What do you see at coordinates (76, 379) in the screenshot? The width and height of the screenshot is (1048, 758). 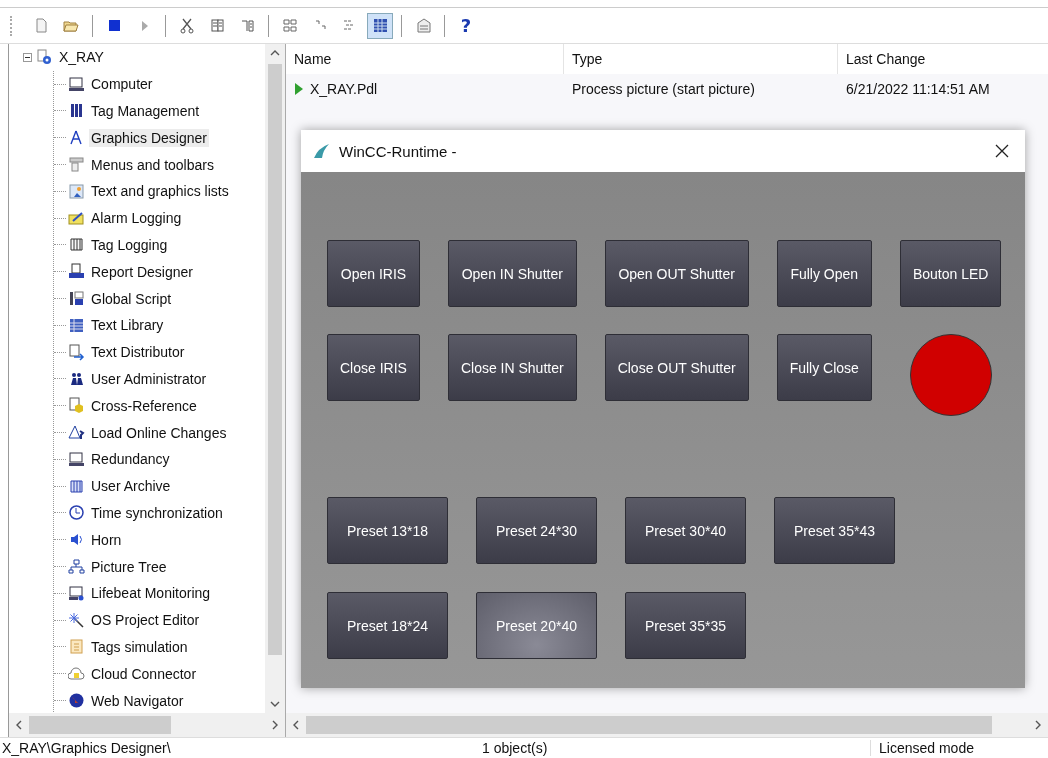 I see `people-icon` at bounding box center [76, 379].